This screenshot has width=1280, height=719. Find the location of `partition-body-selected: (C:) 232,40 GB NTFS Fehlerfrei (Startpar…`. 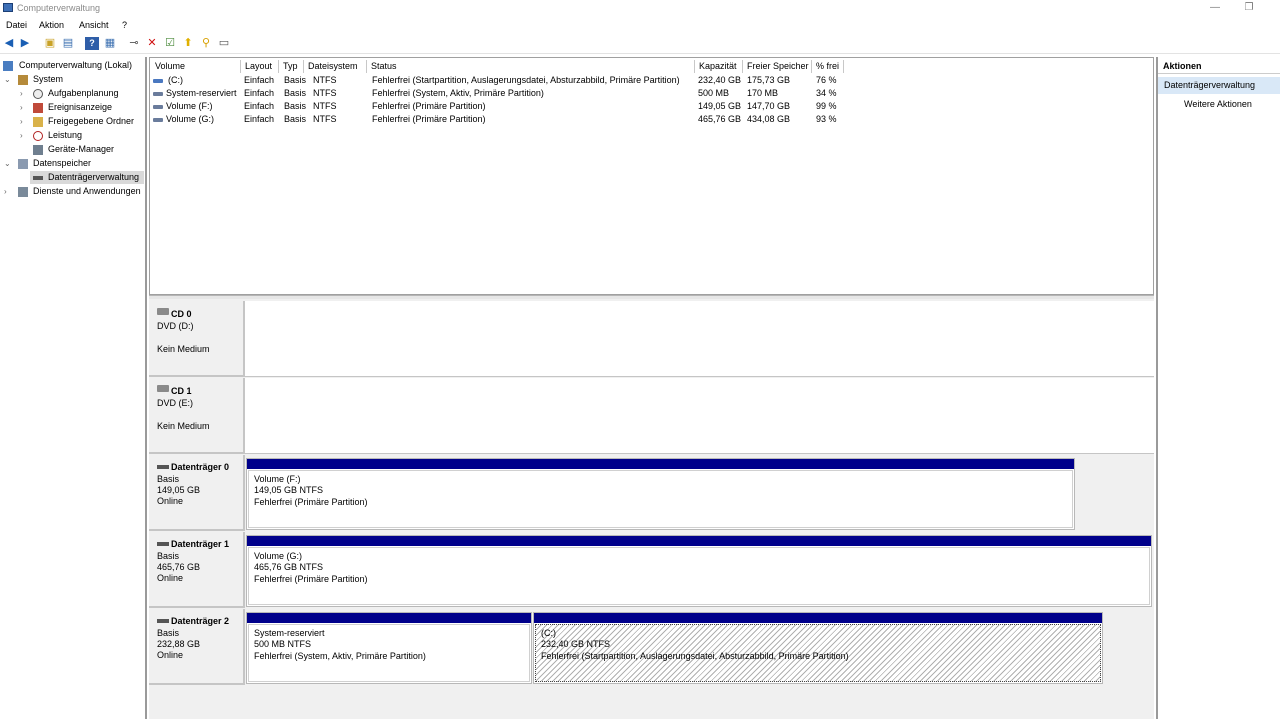

partition-body-selected: (C:) 232,40 GB NTFS Fehlerfrei (Startpar… is located at coordinates (818, 653).